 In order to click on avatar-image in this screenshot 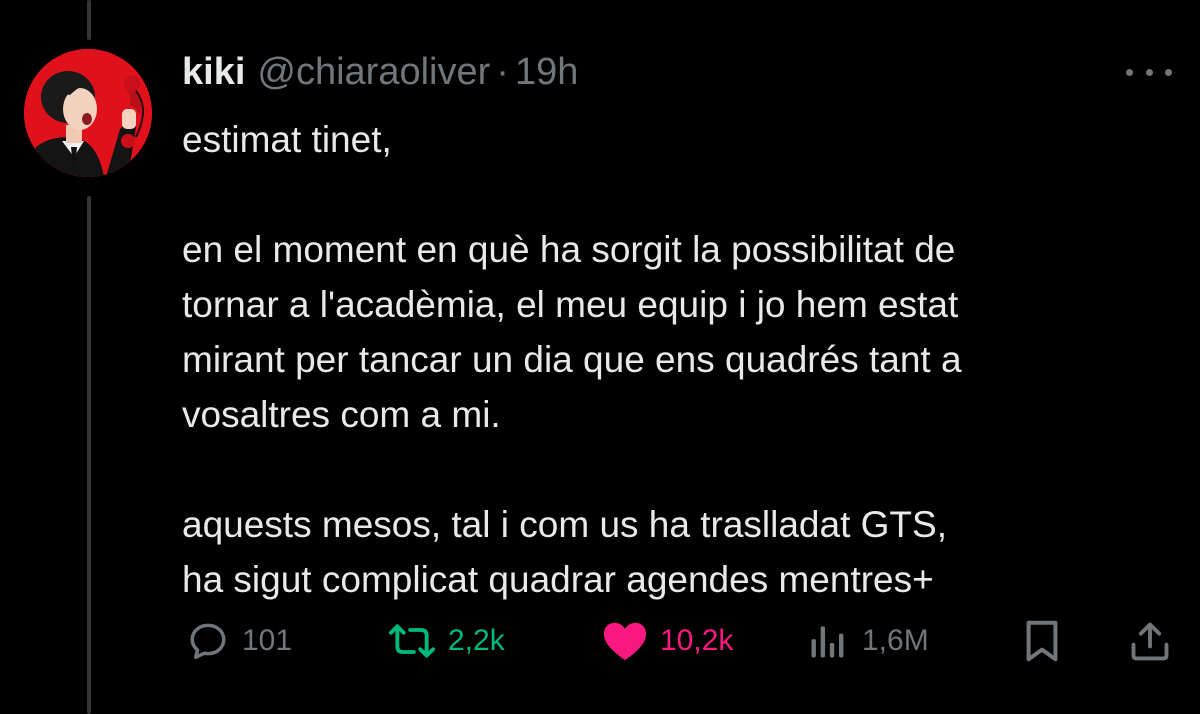, I will do `click(88, 113)`.